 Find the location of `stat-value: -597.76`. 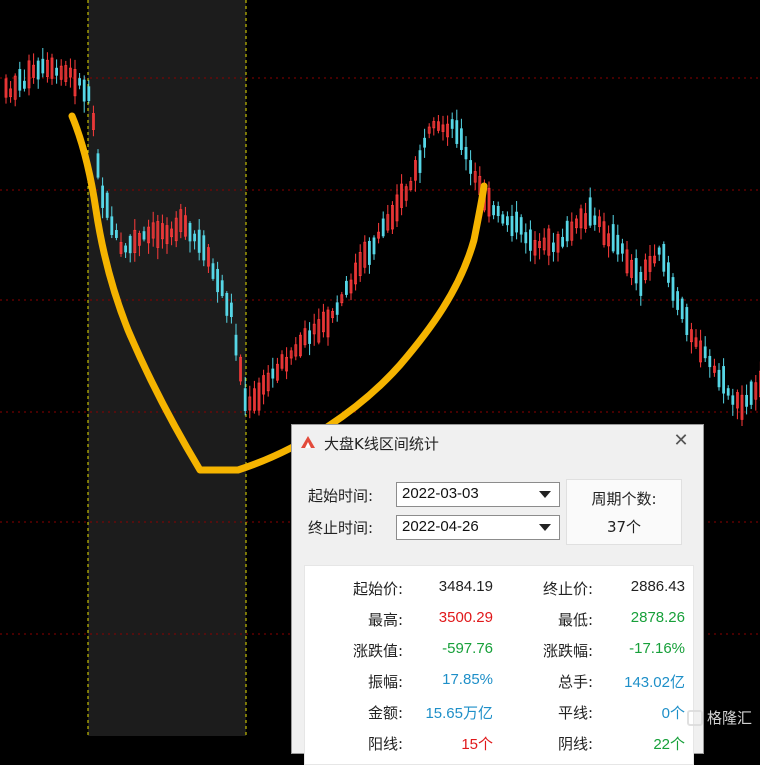

stat-value: -597.76 is located at coordinates (467, 648).